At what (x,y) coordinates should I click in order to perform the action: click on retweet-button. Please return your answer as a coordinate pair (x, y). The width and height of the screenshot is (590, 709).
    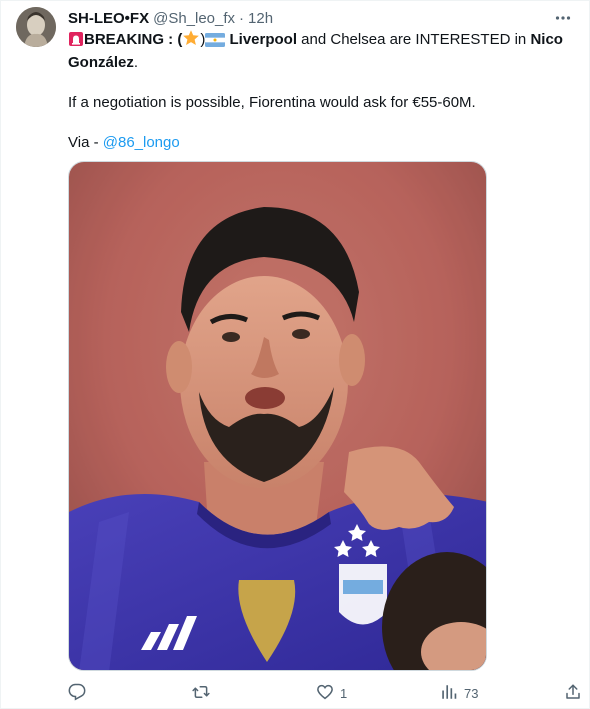
    Looking at the image, I should click on (204, 693).